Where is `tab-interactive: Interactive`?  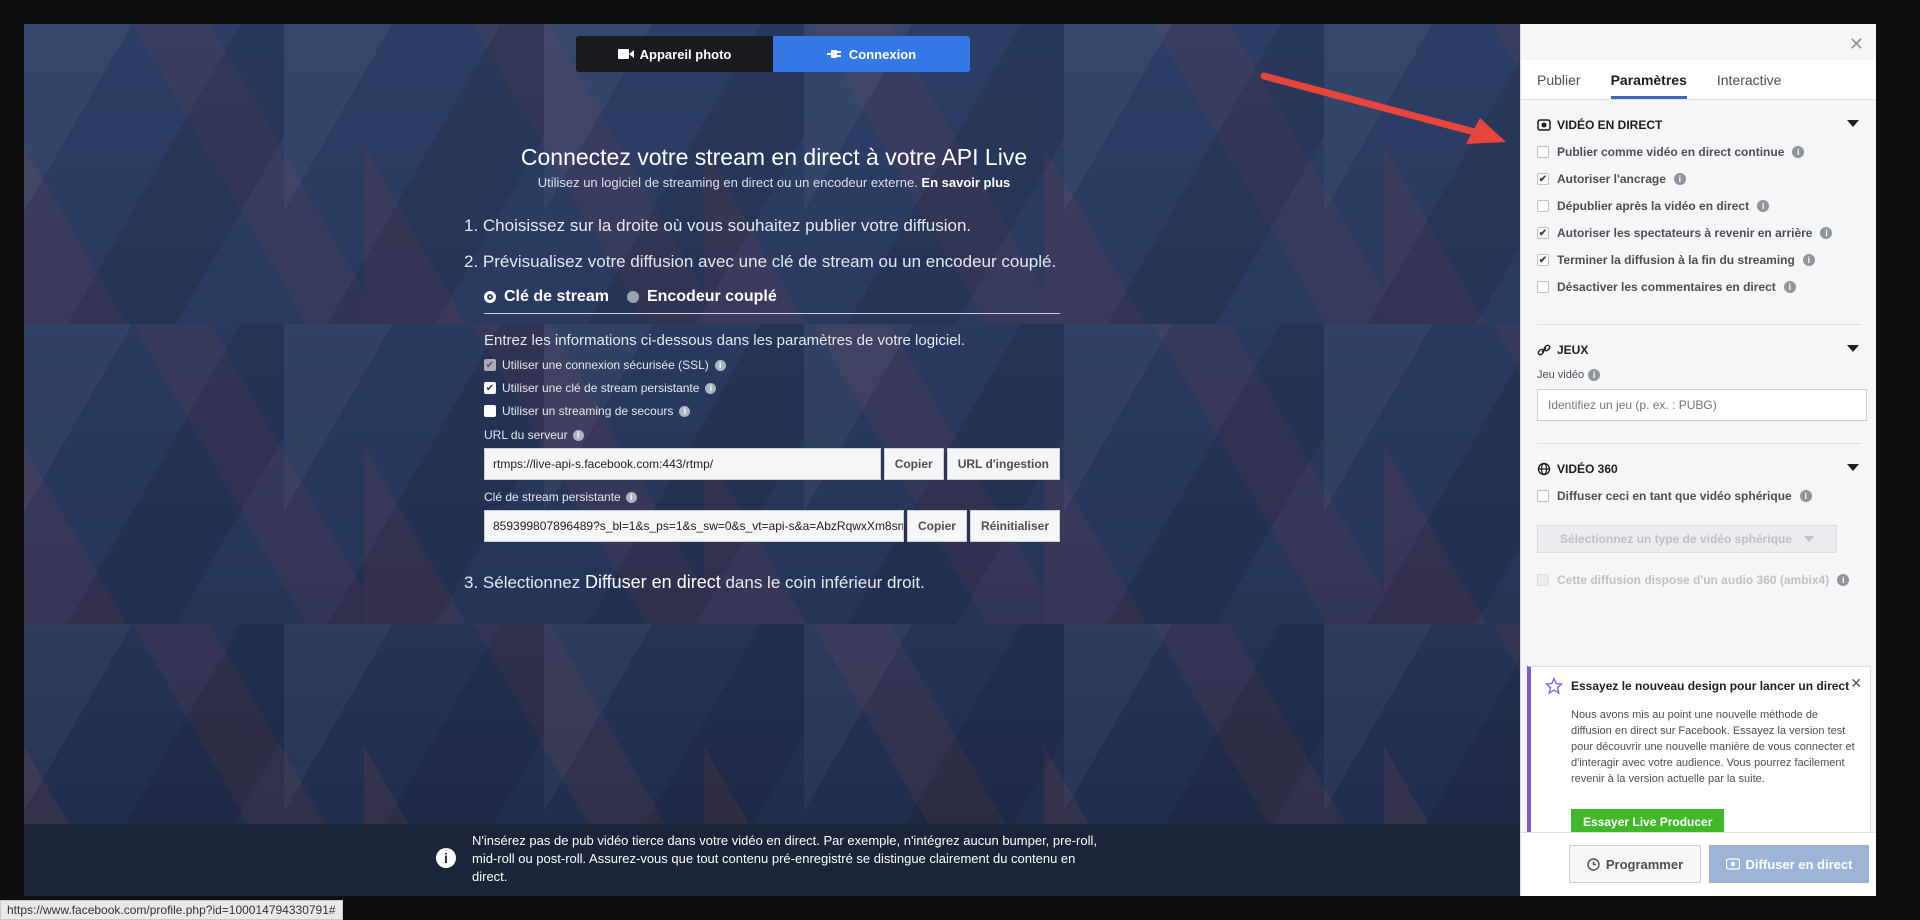 tab-interactive: Interactive is located at coordinates (1749, 79).